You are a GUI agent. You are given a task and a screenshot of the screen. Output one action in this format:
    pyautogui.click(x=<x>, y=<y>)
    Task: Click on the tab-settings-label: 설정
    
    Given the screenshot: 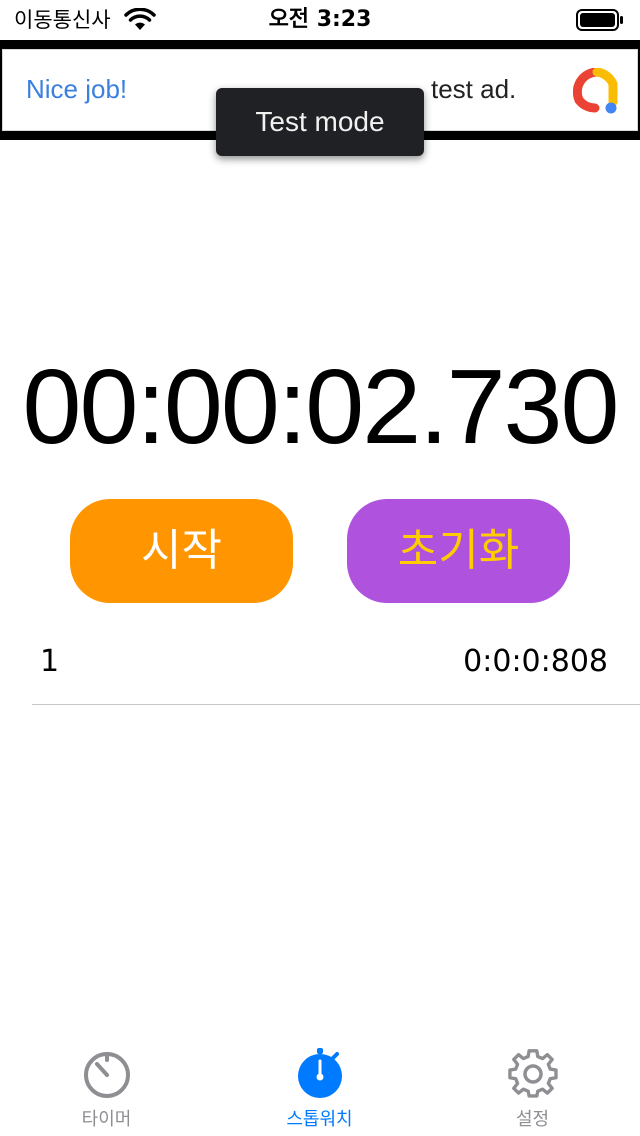 What is the action you would take?
    pyautogui.click(x=532, y=1119)
    